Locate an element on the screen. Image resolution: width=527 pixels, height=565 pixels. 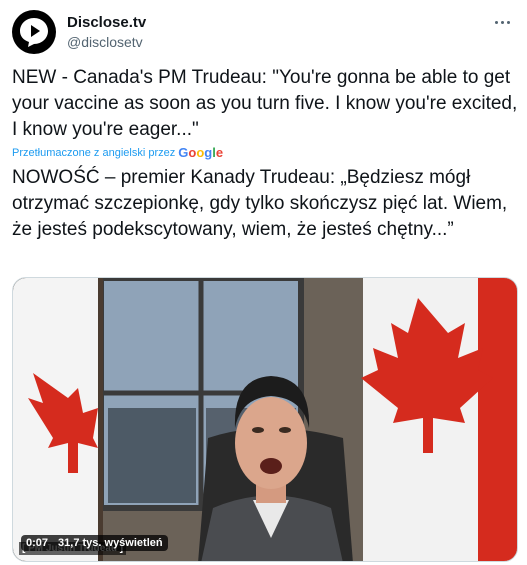
handle: @disclosetv is located at coordinates (106, 42).